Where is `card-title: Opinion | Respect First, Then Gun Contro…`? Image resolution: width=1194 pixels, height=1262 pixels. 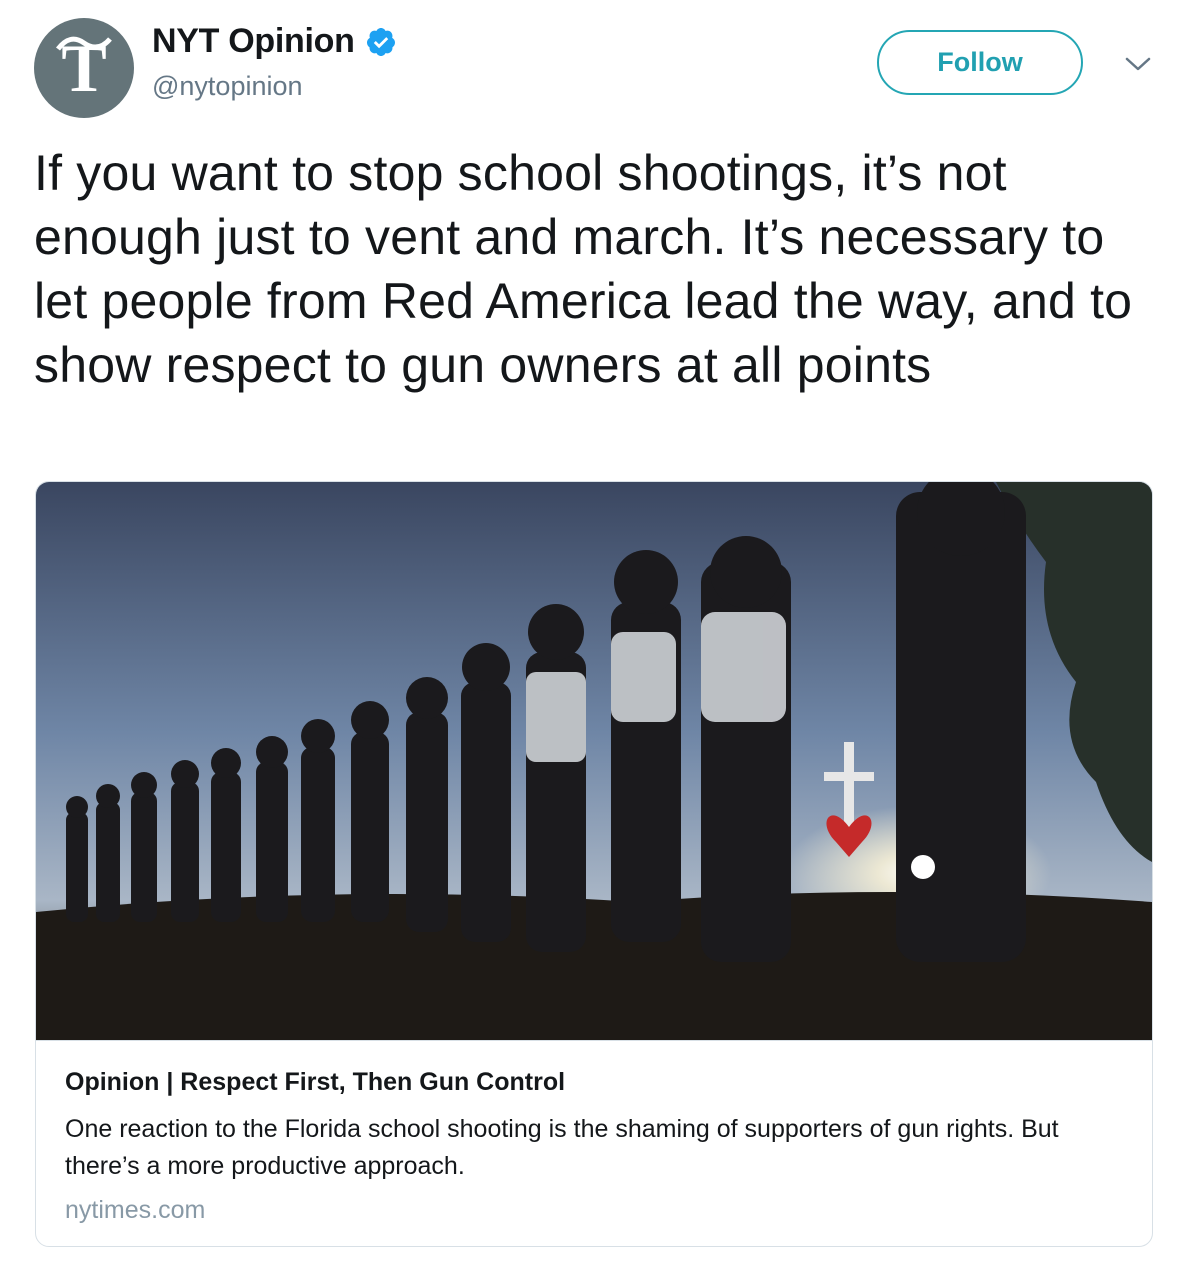 card-title: Opinion | Respect First, Then Gun Contro… is located at coordinates (315, 1082).